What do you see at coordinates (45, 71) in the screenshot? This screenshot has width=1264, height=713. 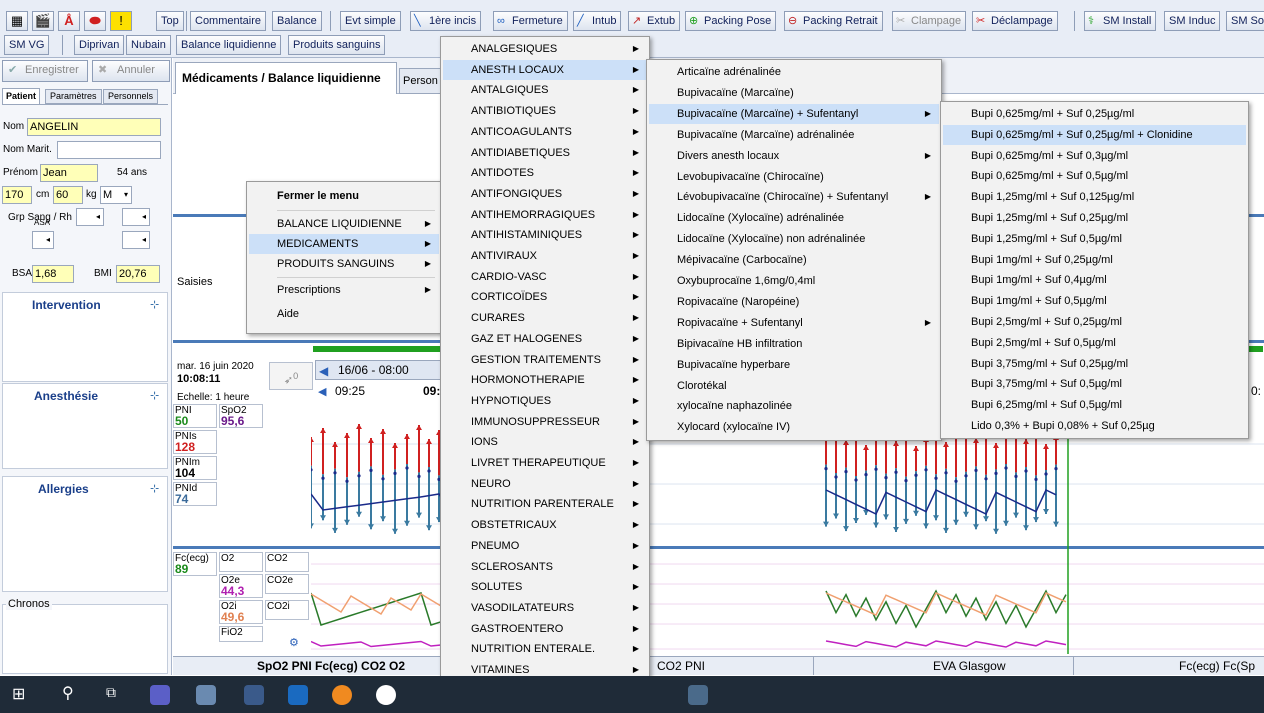 I see `save-button: ✔ Enregistrer` at bounding box center [45, 71].